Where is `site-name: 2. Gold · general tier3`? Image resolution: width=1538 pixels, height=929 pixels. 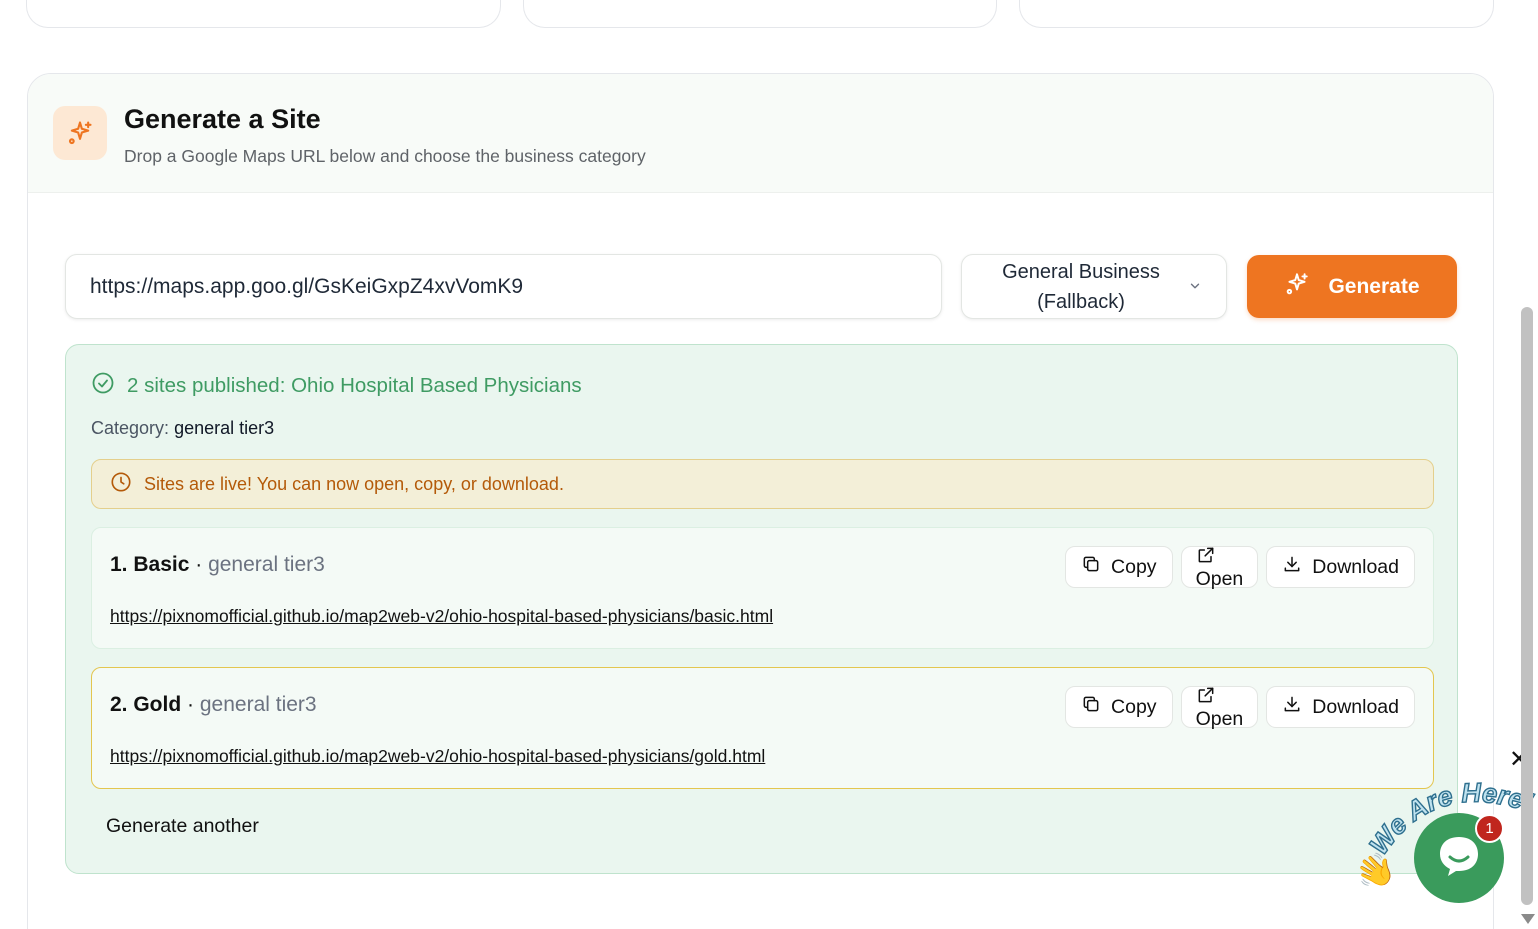 site-name: 2. Gold · general tier3 is located at coordinates (213, 705).